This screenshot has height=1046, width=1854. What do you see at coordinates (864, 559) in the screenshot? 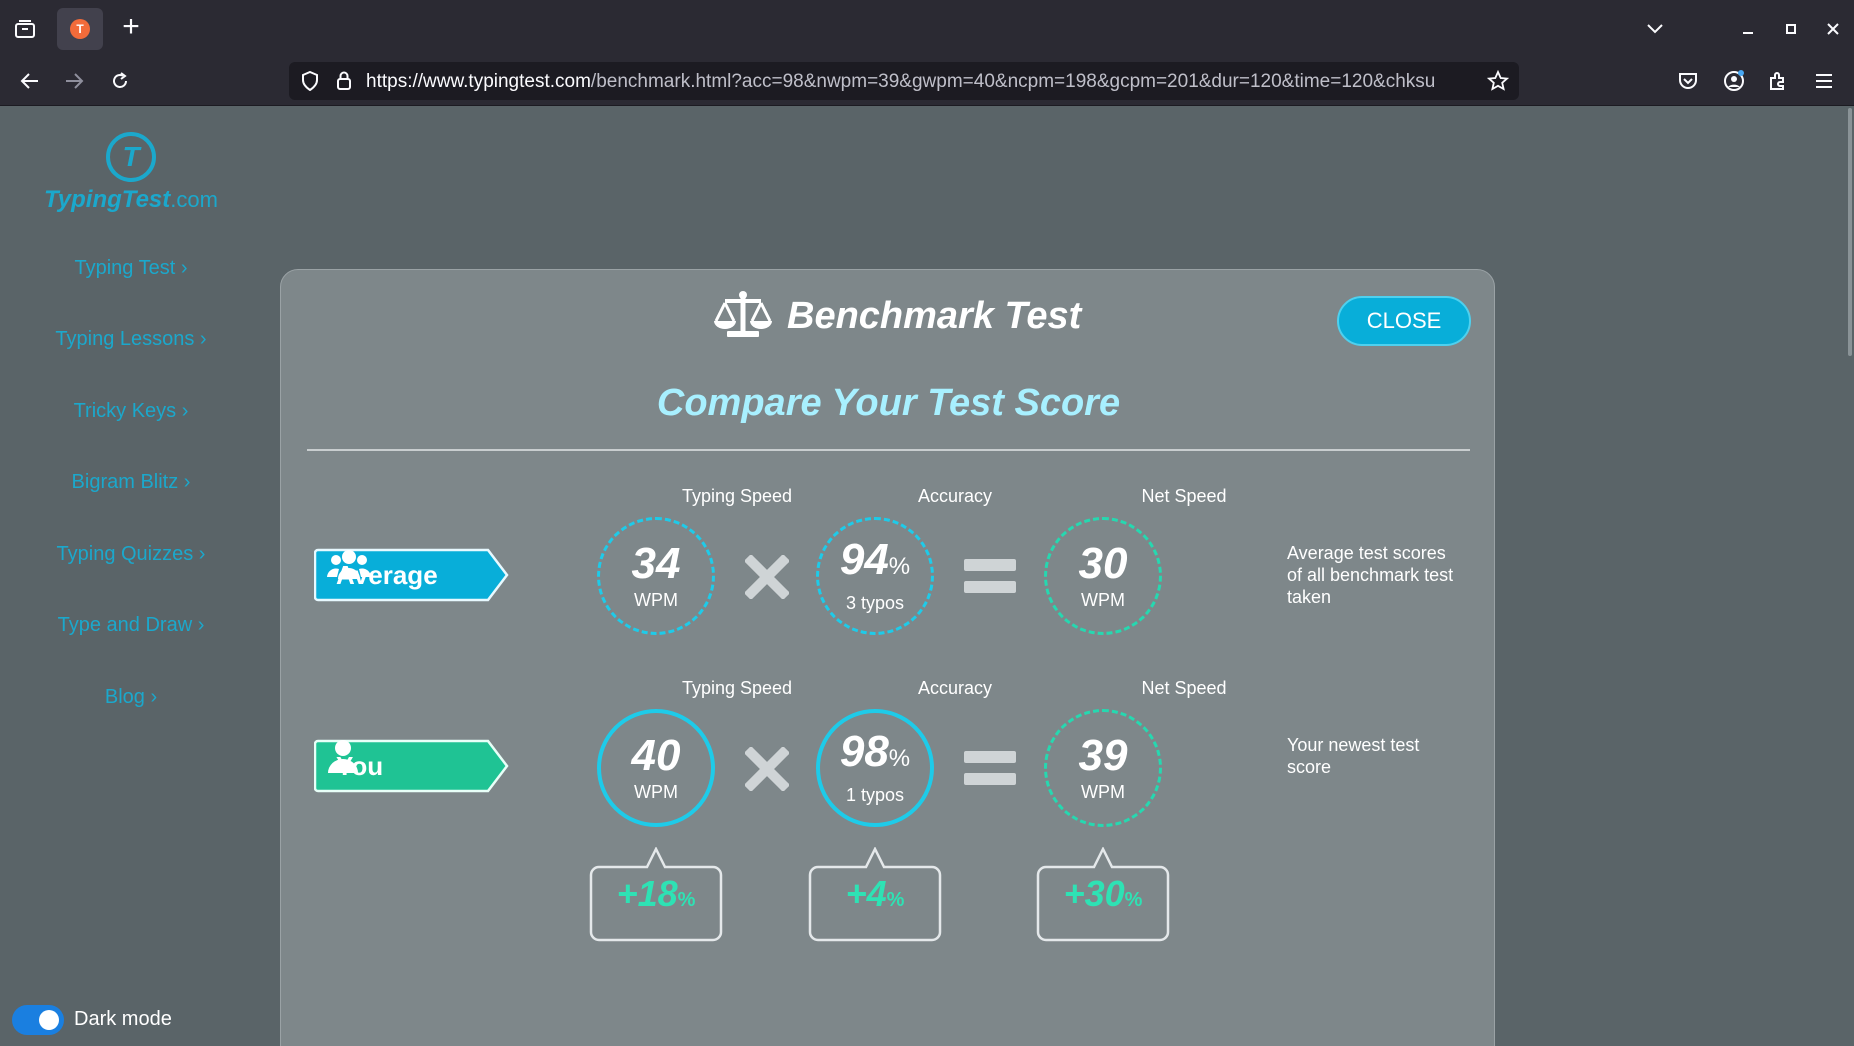
I see `avg-accuracy-value: 94` at bounding box center [864, 559].